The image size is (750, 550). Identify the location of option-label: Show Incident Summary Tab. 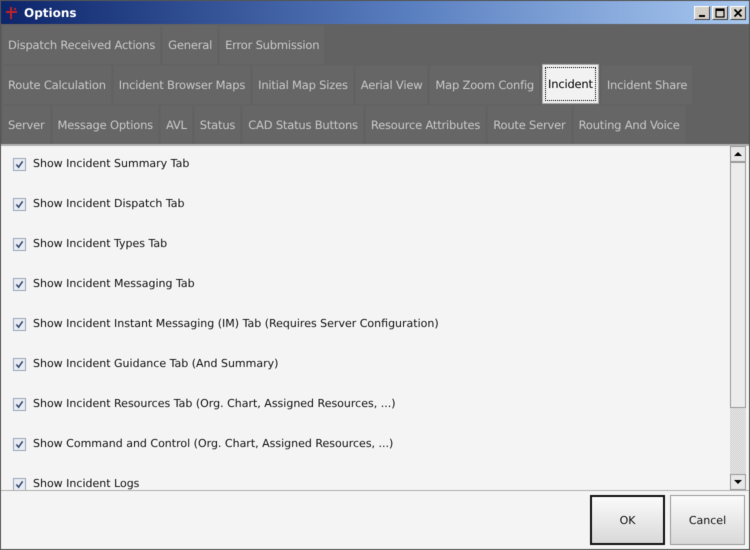
(111, 163).